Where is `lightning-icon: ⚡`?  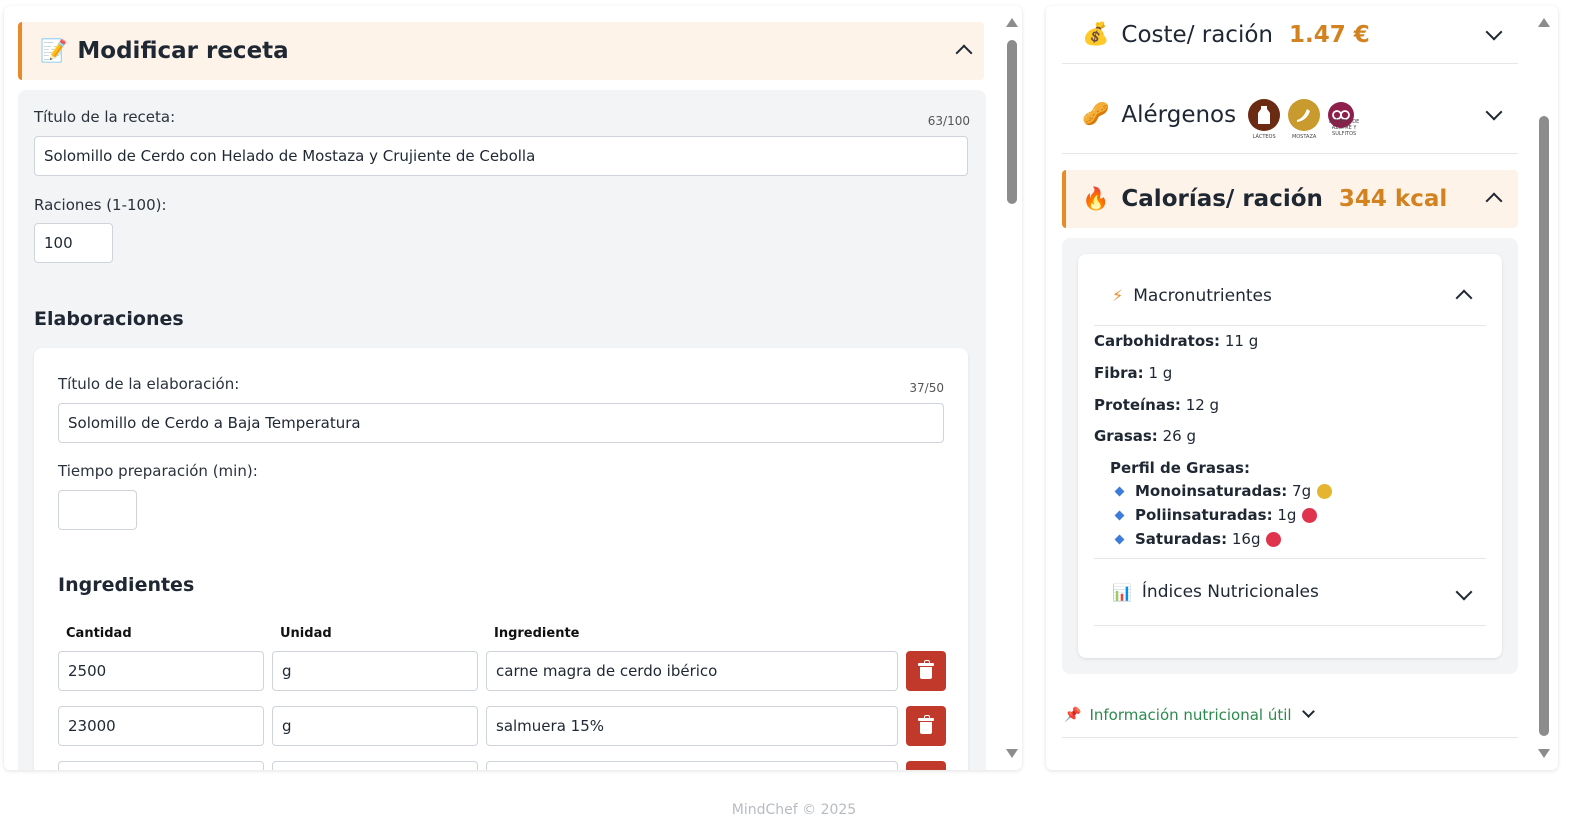
lightning-icon: ⚡ is located at coordinates (1118, 295).